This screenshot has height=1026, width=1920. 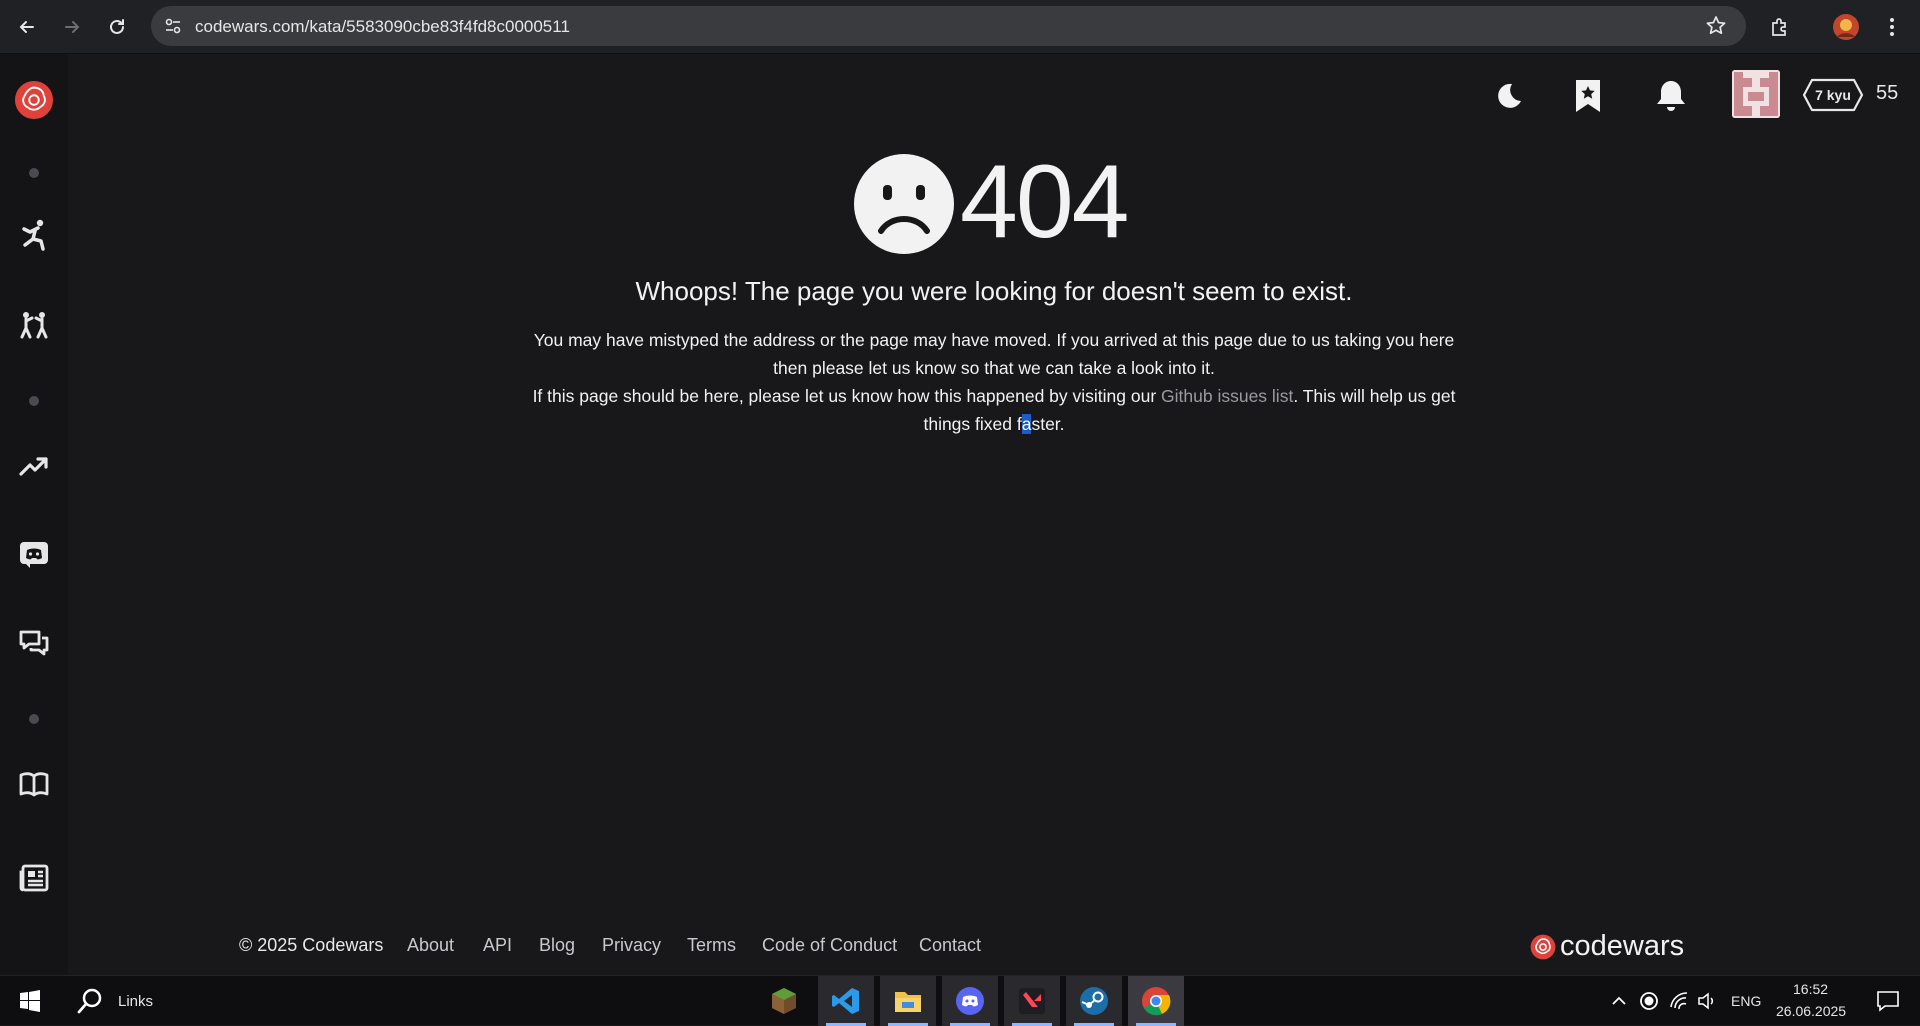 I want to click on sidebar-item-practice, so click(x=34, y=326).